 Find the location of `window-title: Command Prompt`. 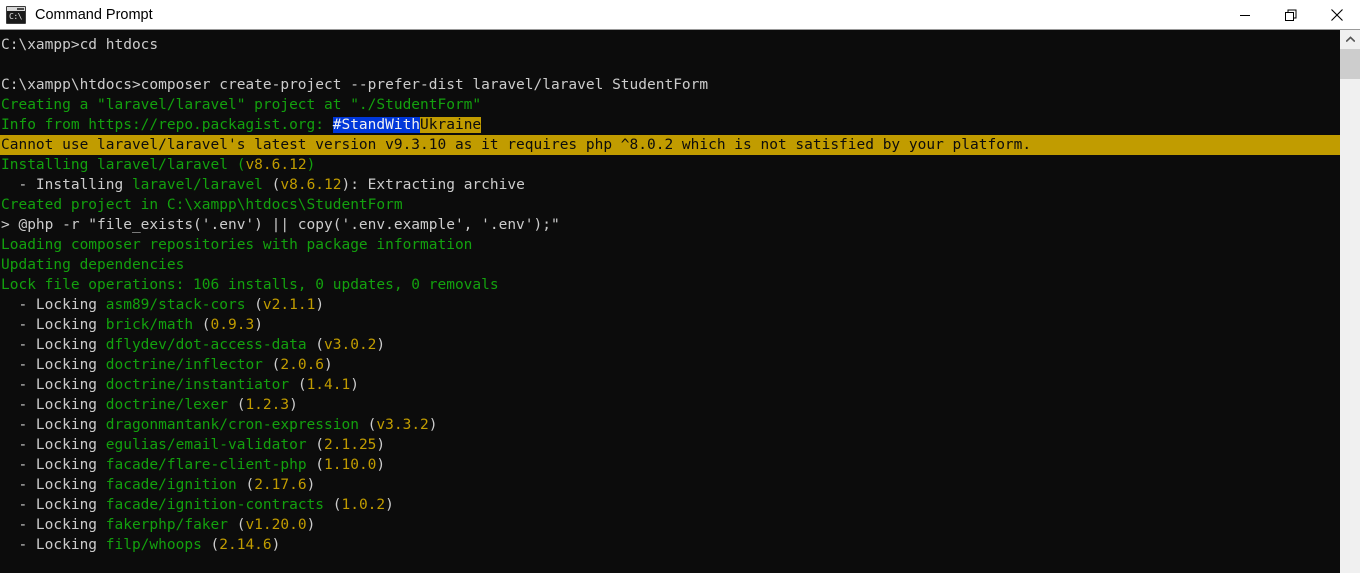

window-title: Command Prompt is located at coordinates (94, 14).